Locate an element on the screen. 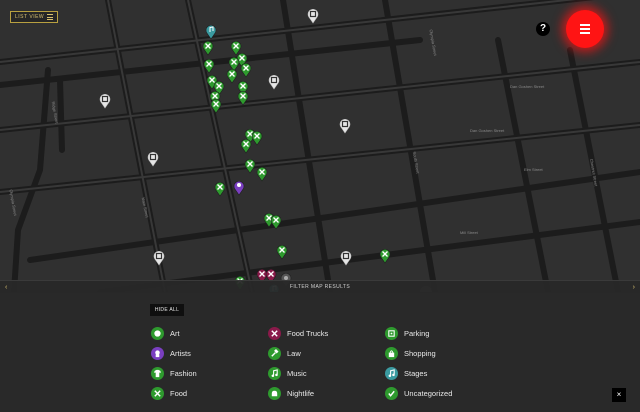 This screenshot has height=412, width=640. category-filter-parking: Parking is located at coordinates (407, 333).